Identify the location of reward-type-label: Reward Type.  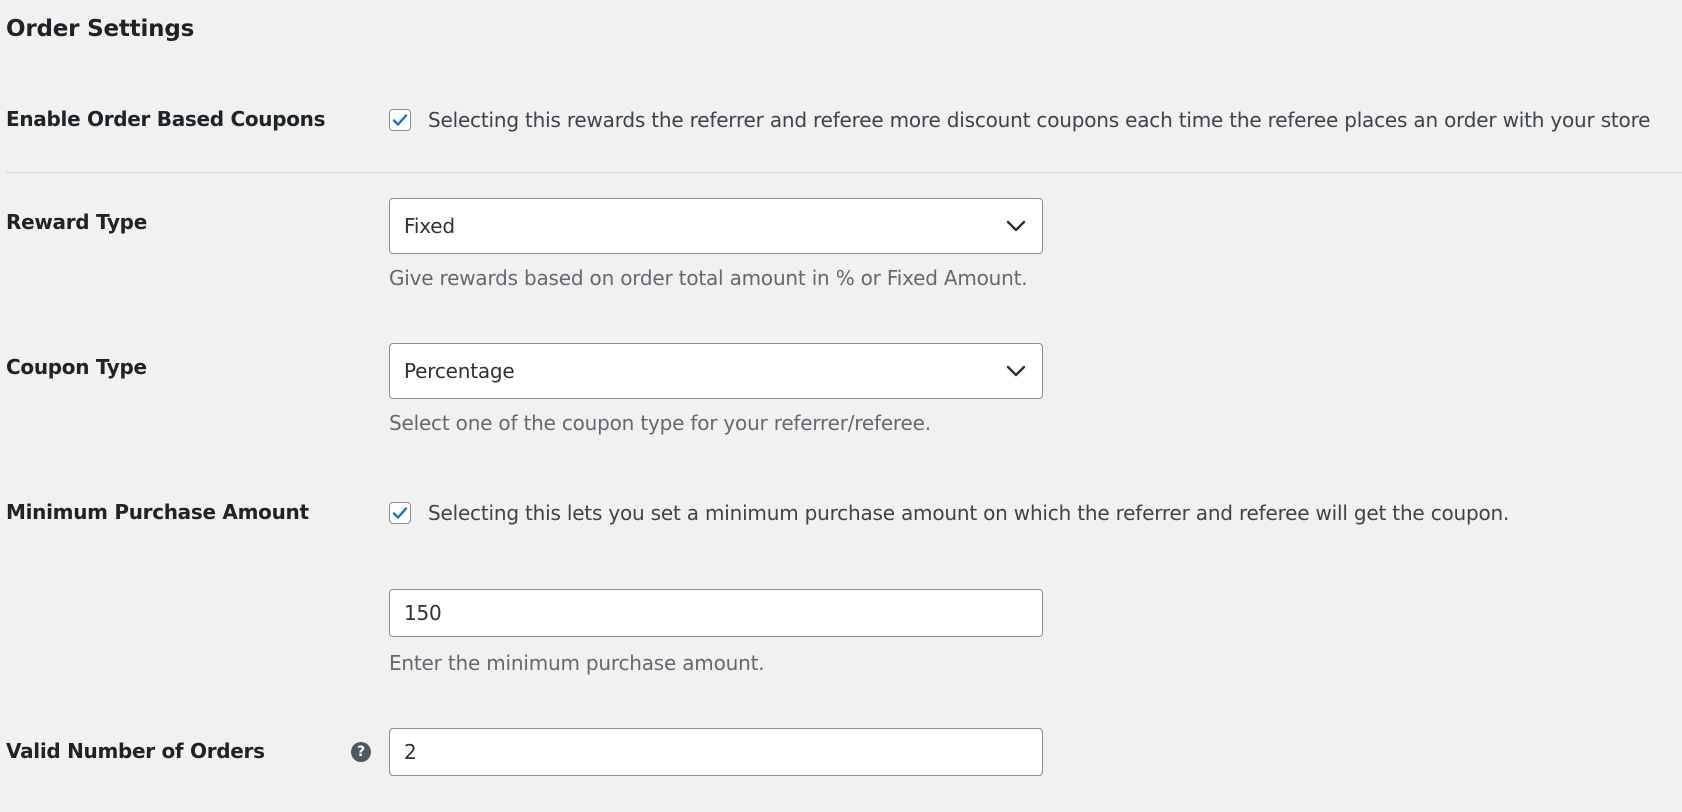
(76, 222).